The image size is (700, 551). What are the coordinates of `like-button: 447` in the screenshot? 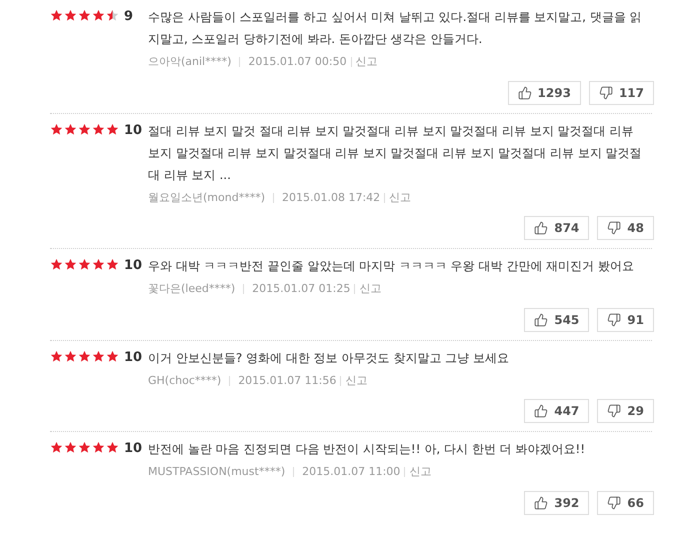 It's located at (557, 411).